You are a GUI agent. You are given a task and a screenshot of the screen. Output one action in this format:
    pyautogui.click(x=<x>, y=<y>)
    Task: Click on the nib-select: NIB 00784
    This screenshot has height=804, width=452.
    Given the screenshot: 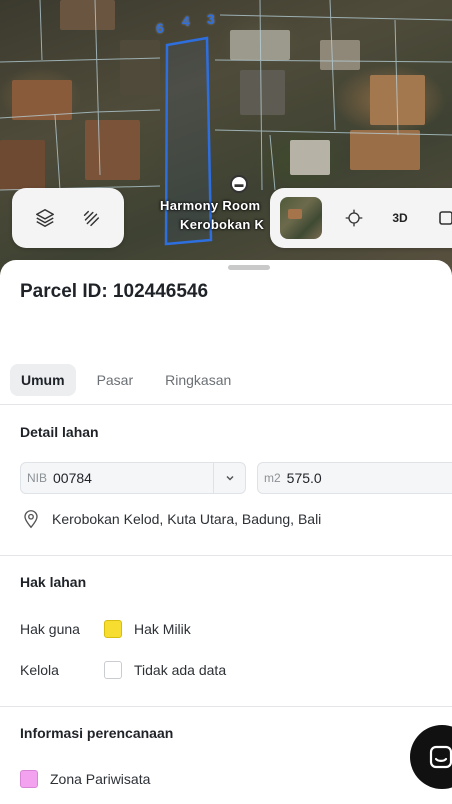 What is the action you would take?
    pyautogui.click(x=133, y=478)
    